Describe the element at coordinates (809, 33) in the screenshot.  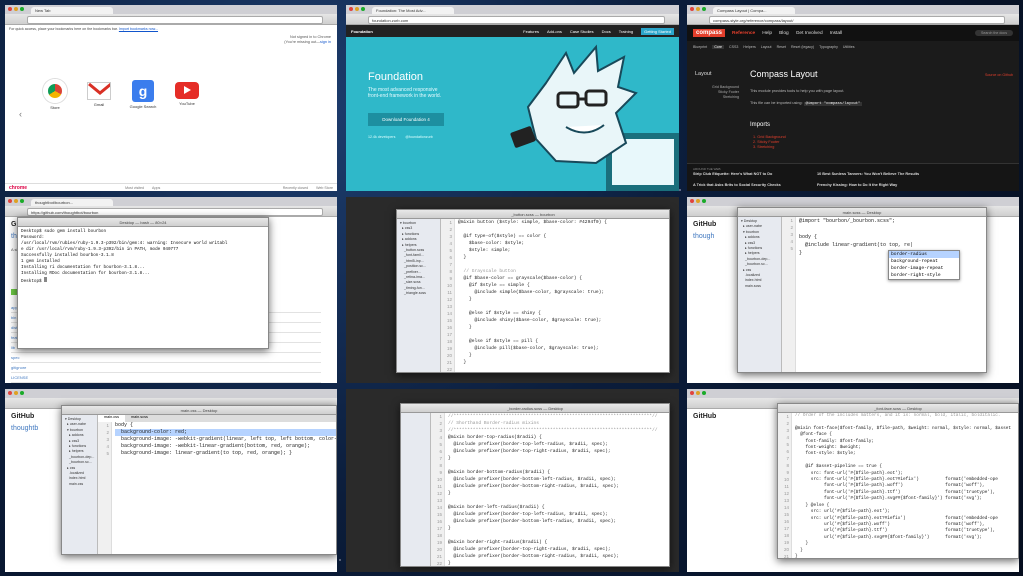
I see `nav-get-involved: Get Involved` at that location.